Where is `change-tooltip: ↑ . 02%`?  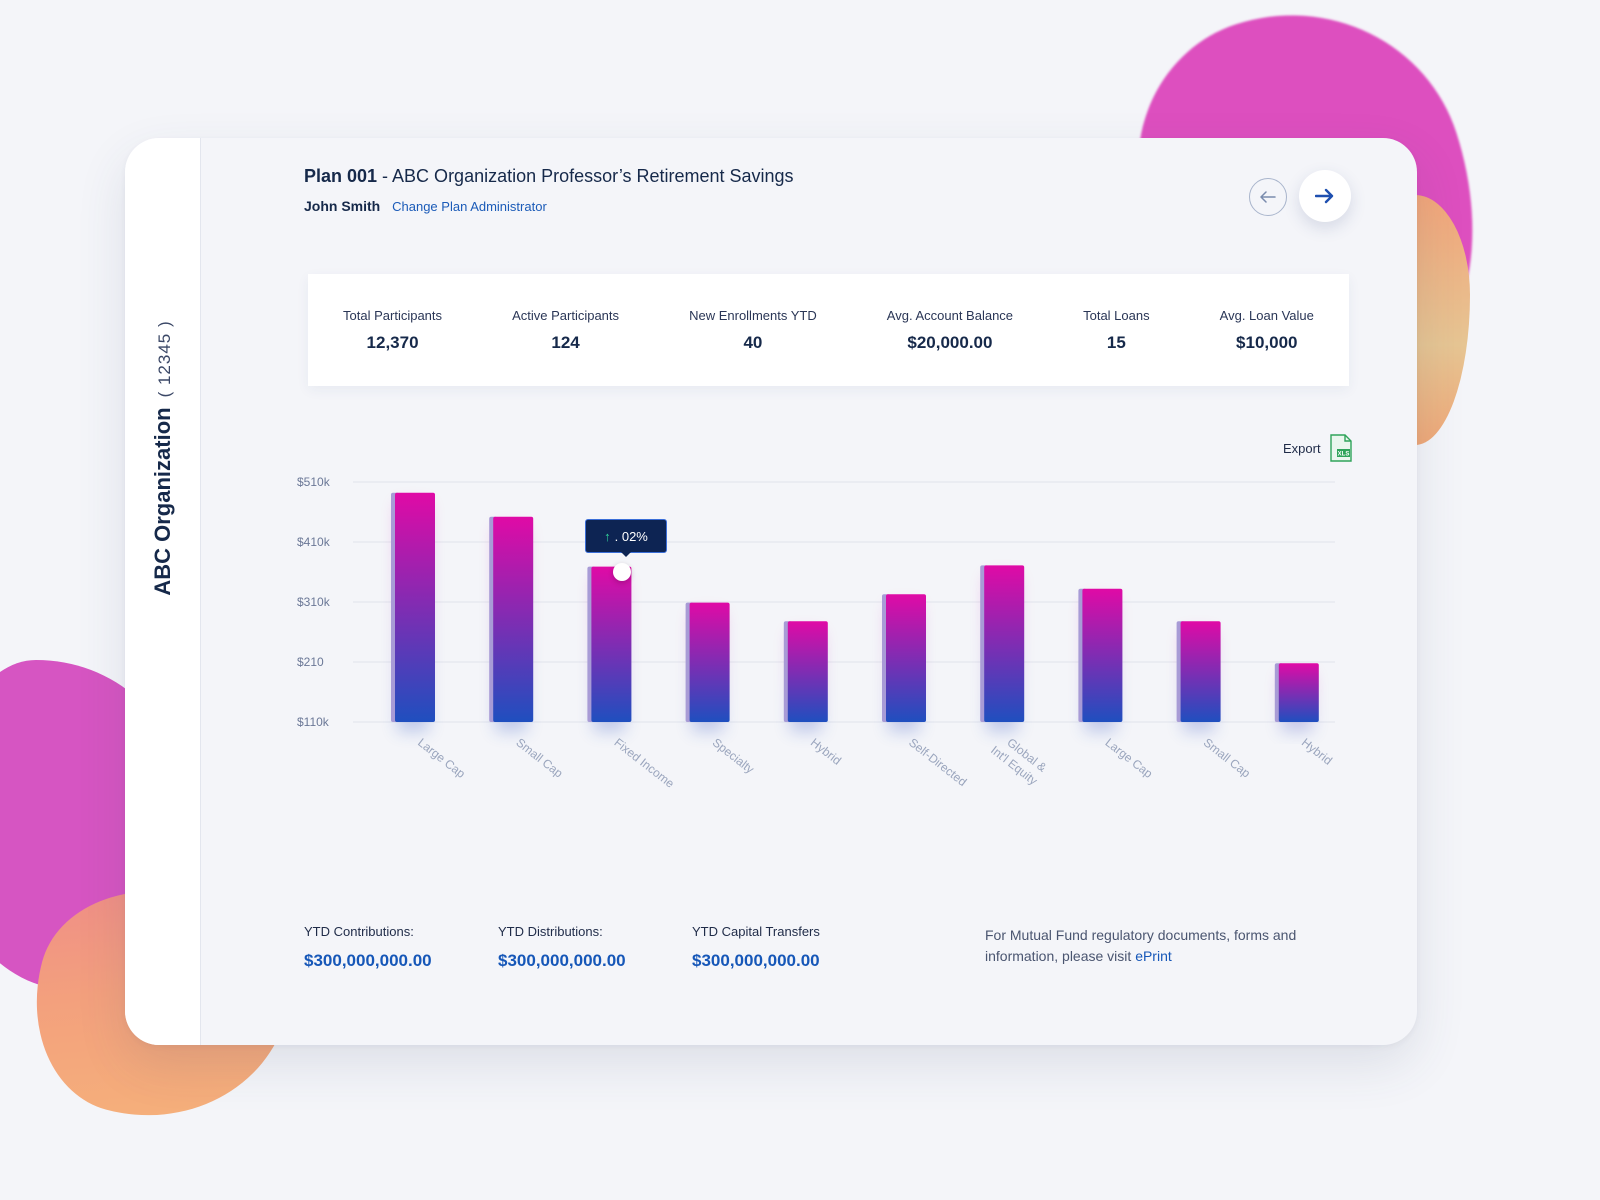
change-tooltip: ↑ . 02% is located at coordinates (626, 536).